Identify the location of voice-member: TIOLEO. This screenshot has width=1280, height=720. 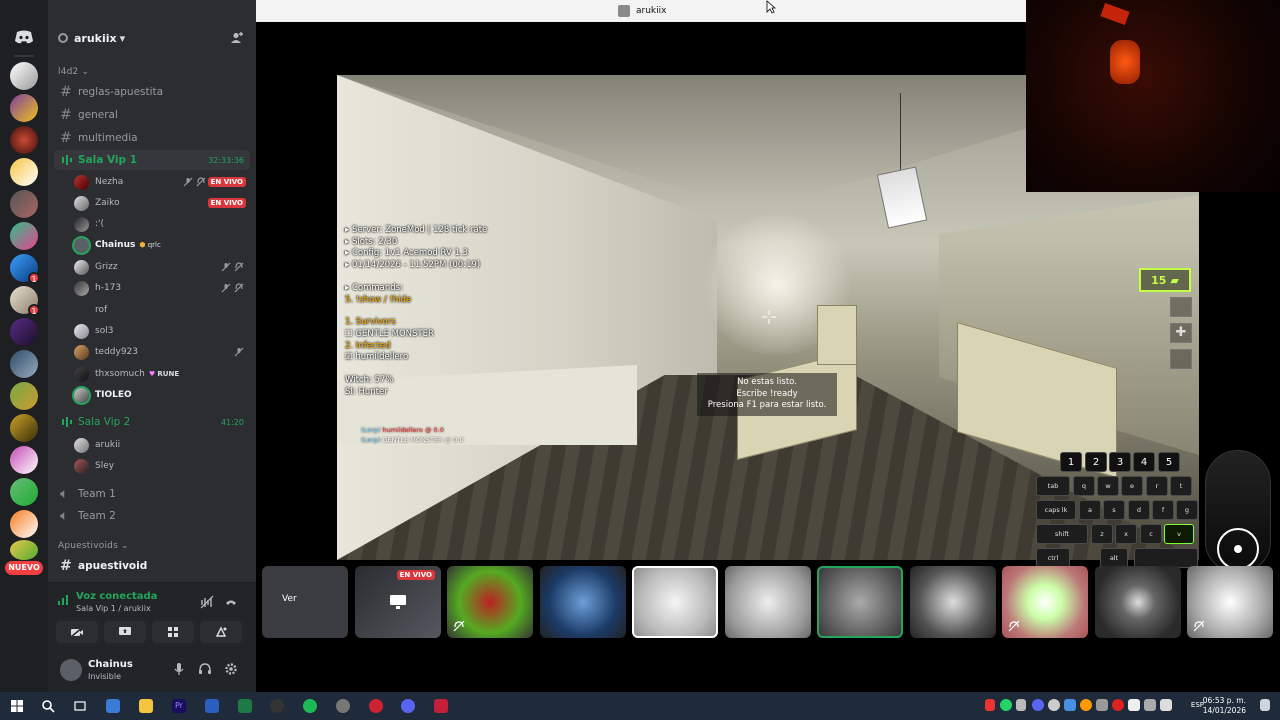
(162, 395).